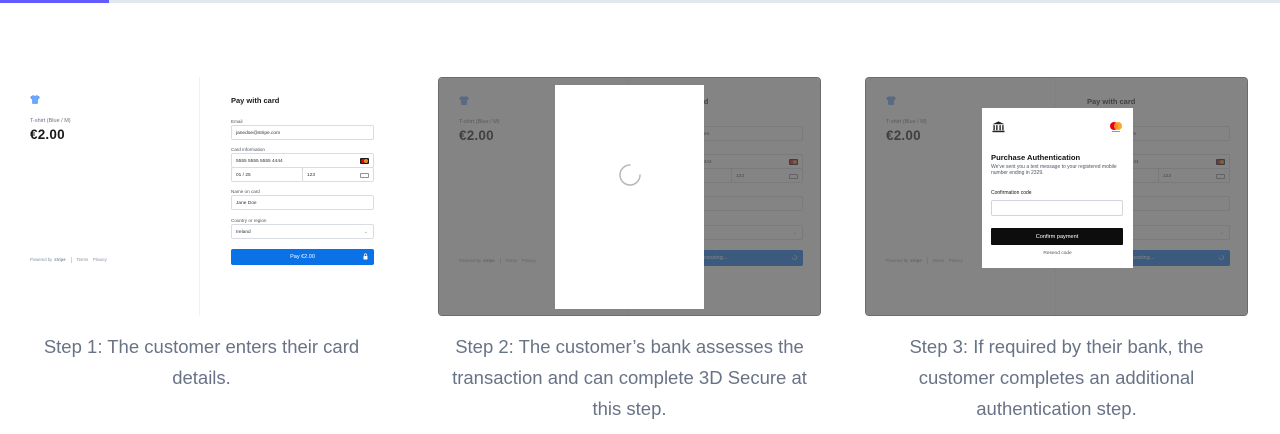 Image resolution: width=1280 pixels, height=434 pixels. I want to click on card-cvc-field: 123, so click(338, 174).